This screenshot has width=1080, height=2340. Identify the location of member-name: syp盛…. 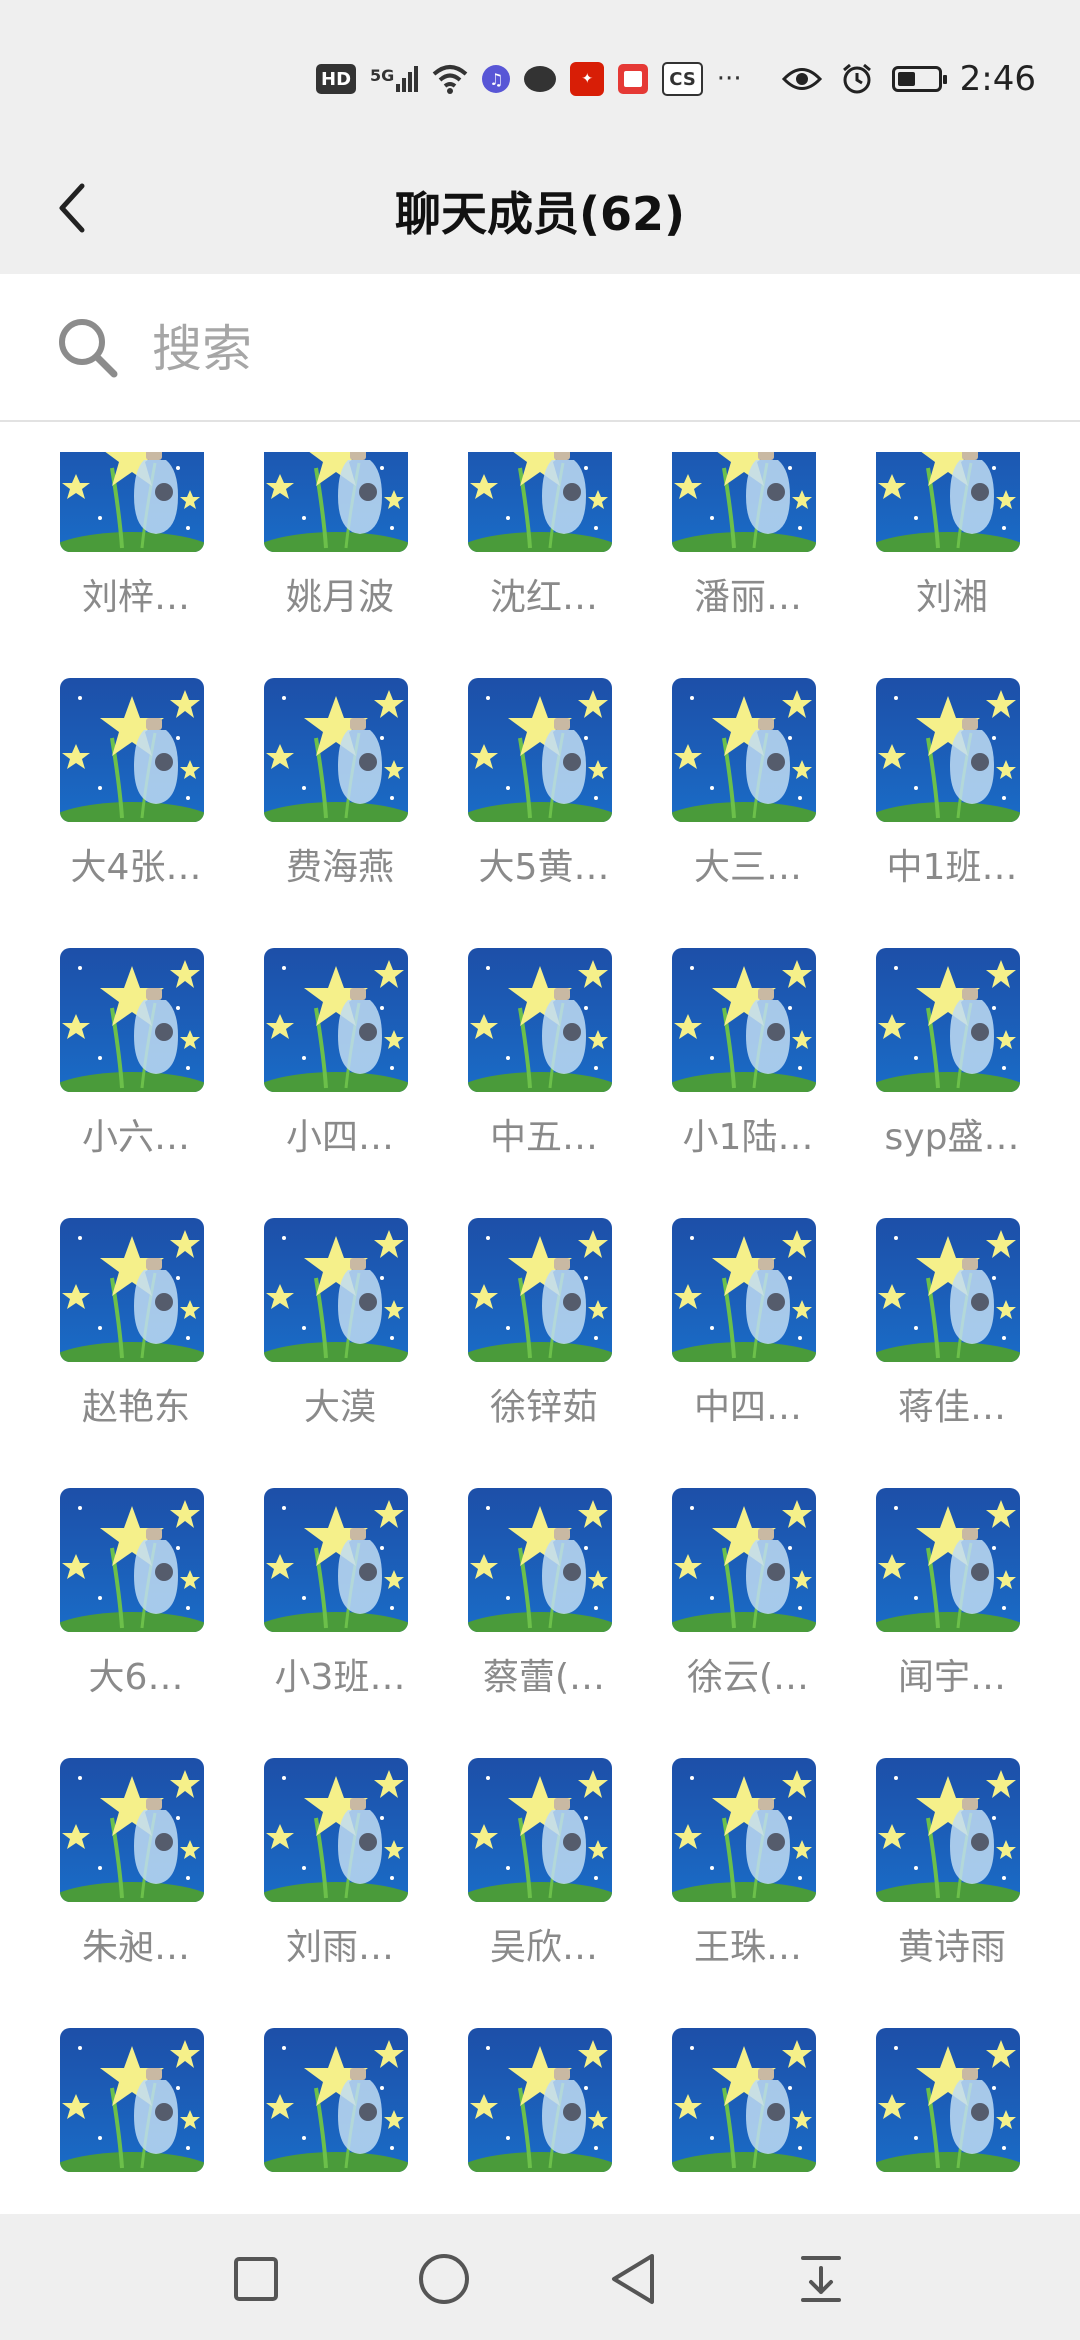
(952, 1137).